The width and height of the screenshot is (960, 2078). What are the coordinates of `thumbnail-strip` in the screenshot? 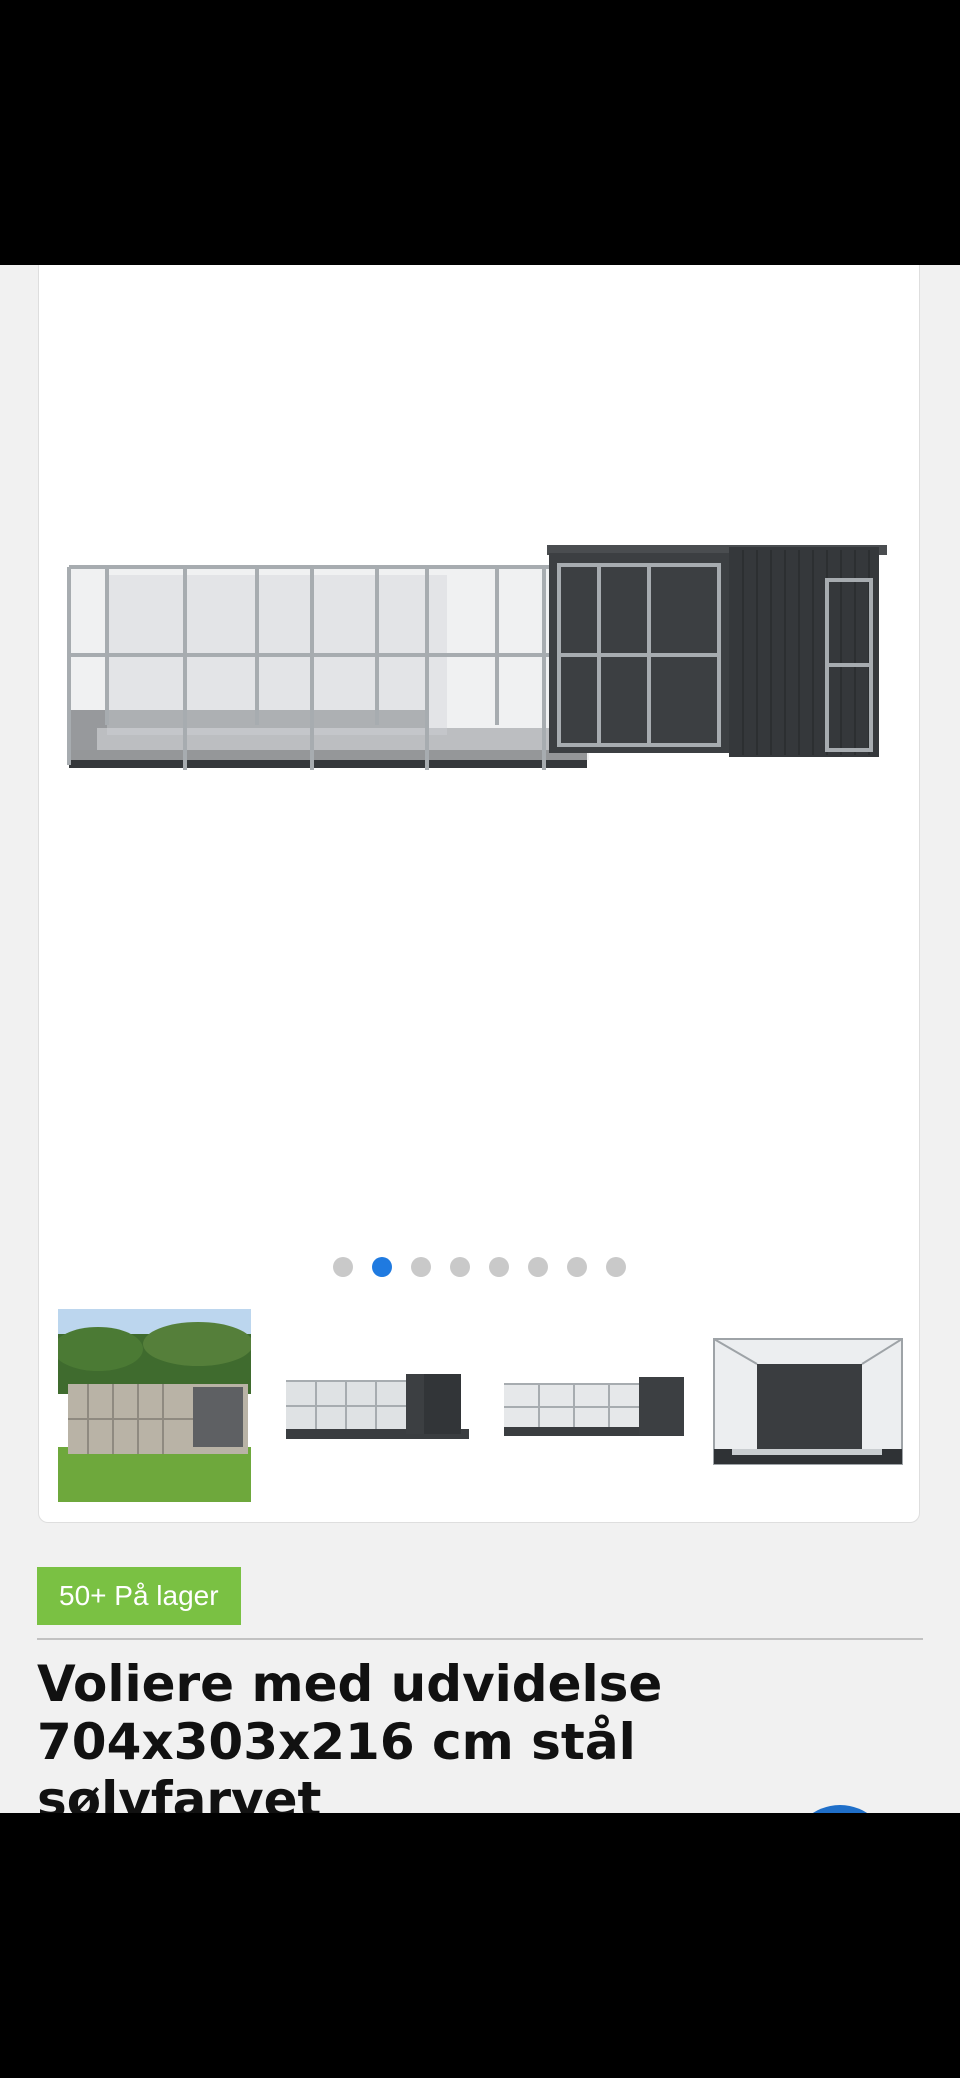 It's located at (481, 1405).